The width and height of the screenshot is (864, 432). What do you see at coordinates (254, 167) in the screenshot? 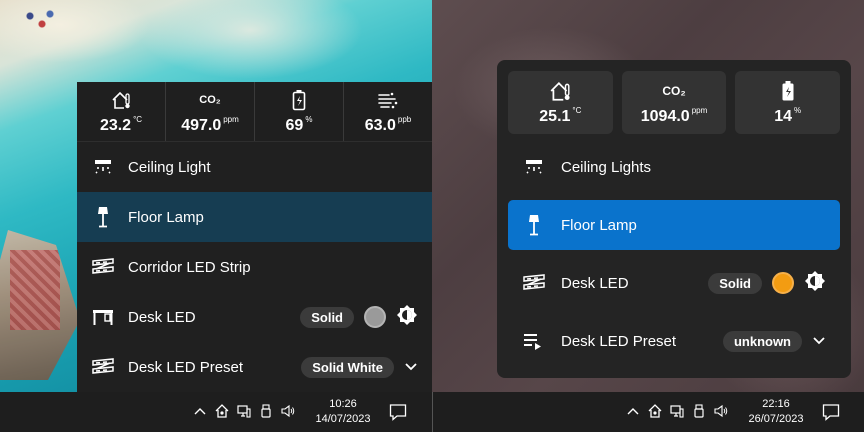
I see `entity-row-ceiling-light: Ceiling Light` at bounding box center [254, 167].